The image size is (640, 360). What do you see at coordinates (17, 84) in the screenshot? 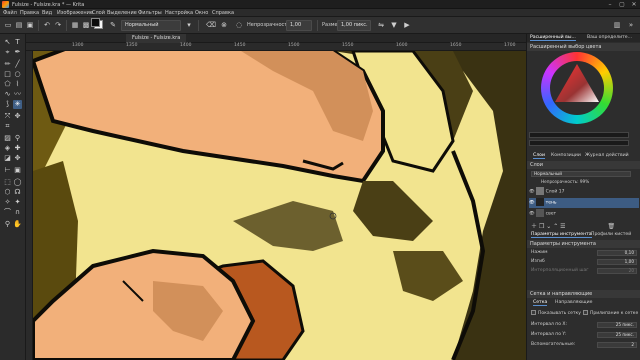
I see `polyline-tool-icon: ⌇` at bounding box center [17, 84].